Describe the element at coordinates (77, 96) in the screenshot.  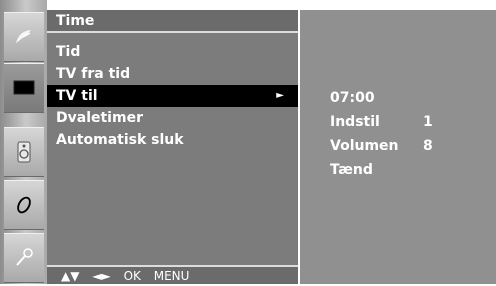
I see `menu-item-label: TV til` at that location.